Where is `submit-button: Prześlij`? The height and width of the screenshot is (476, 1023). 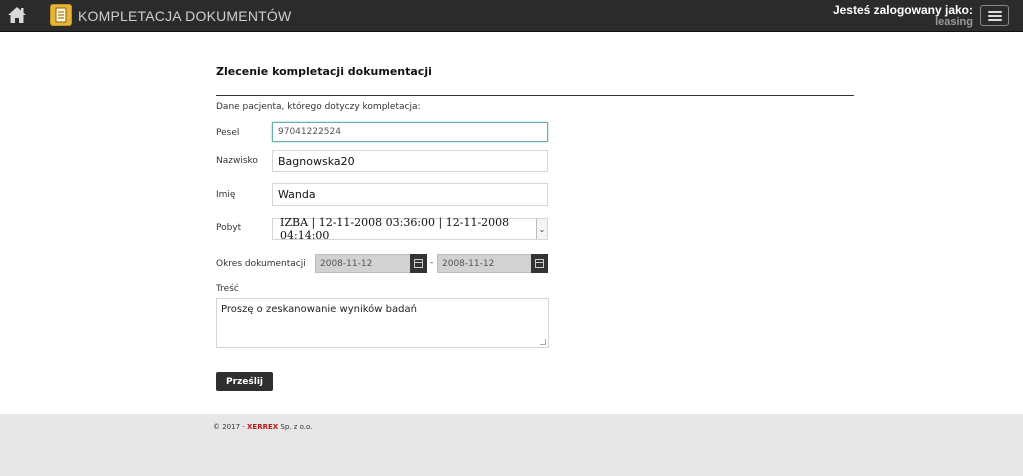 submit-button: Prześlij is located at coordinates (244, 381).